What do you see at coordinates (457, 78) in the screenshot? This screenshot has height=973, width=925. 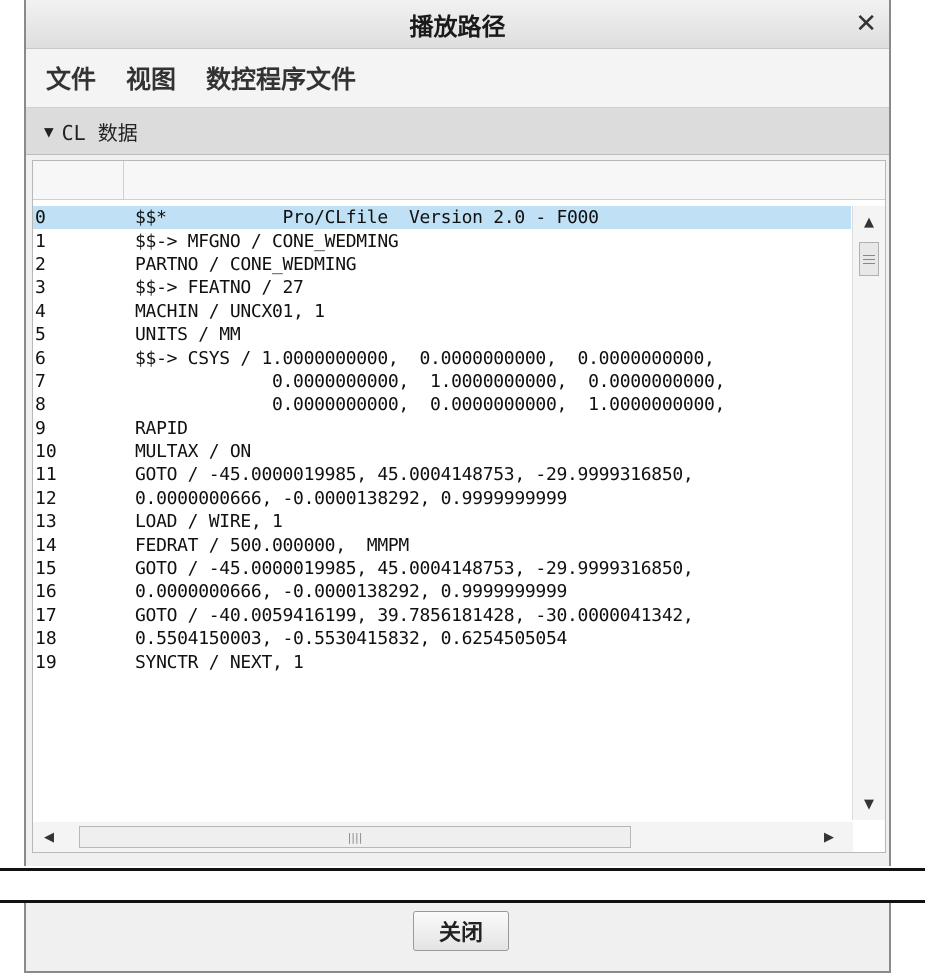 I see `menu-bar: 文件 视图 数控程序文件` at bounding box center [457, 78].